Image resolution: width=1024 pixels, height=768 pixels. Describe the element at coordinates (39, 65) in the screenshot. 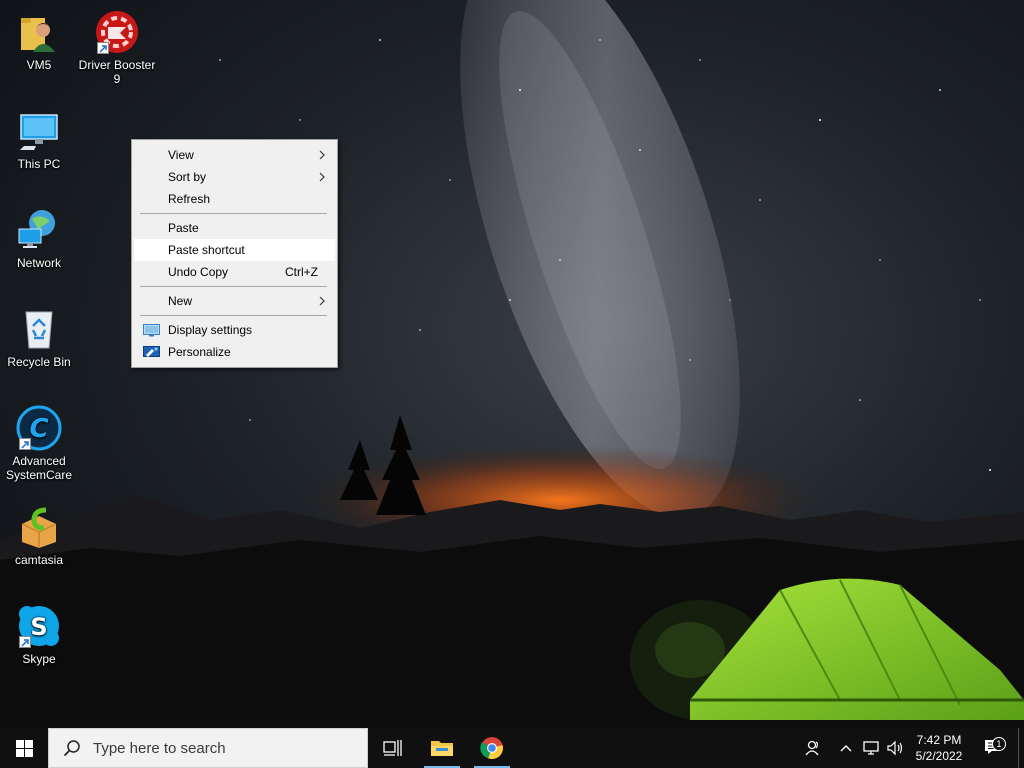

I see `desktop-icon-label: VM5` at that location.